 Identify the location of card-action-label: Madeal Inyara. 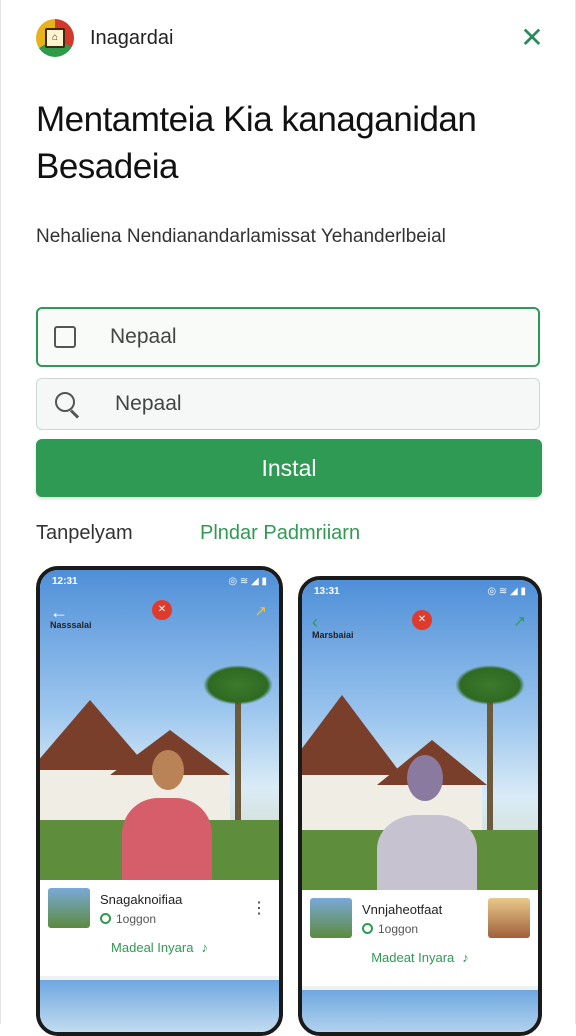
(152, 947).